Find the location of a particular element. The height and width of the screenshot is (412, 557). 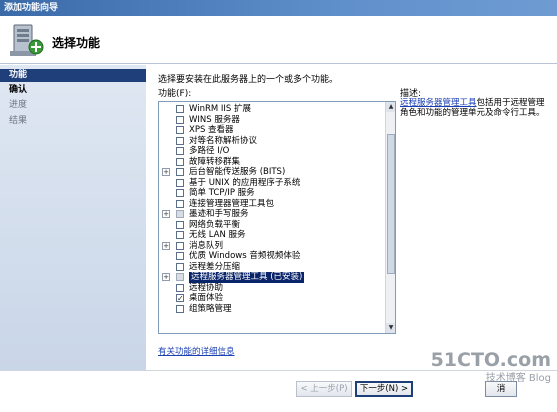

more-info-link: 有关功能的详细信息 is located at coordinates (196, 351).